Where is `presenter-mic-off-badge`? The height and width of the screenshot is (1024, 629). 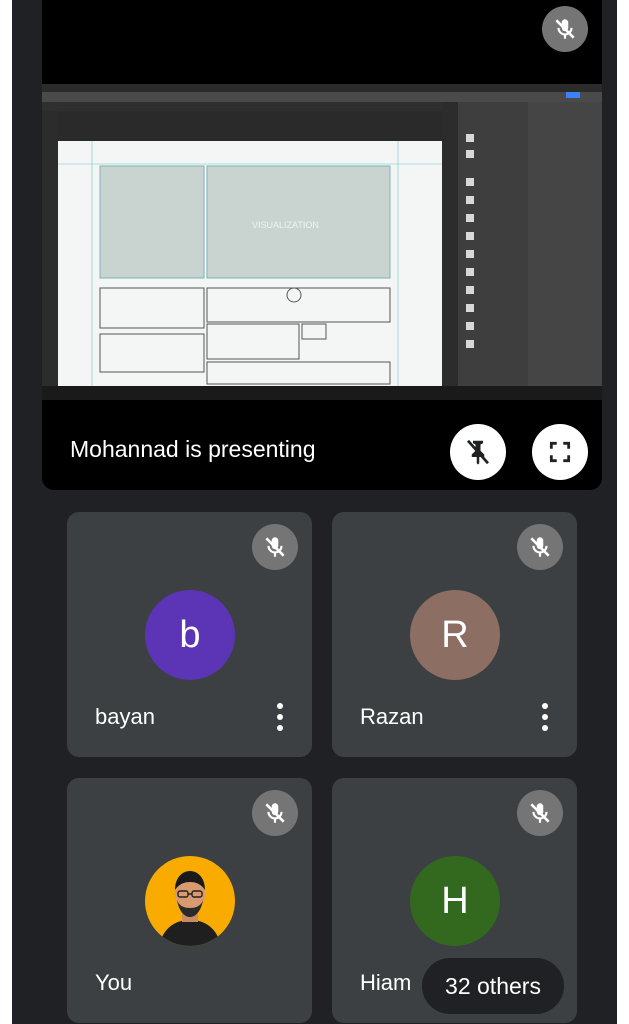 presenter-mic-off-badge is located at coordinates (565, 29).